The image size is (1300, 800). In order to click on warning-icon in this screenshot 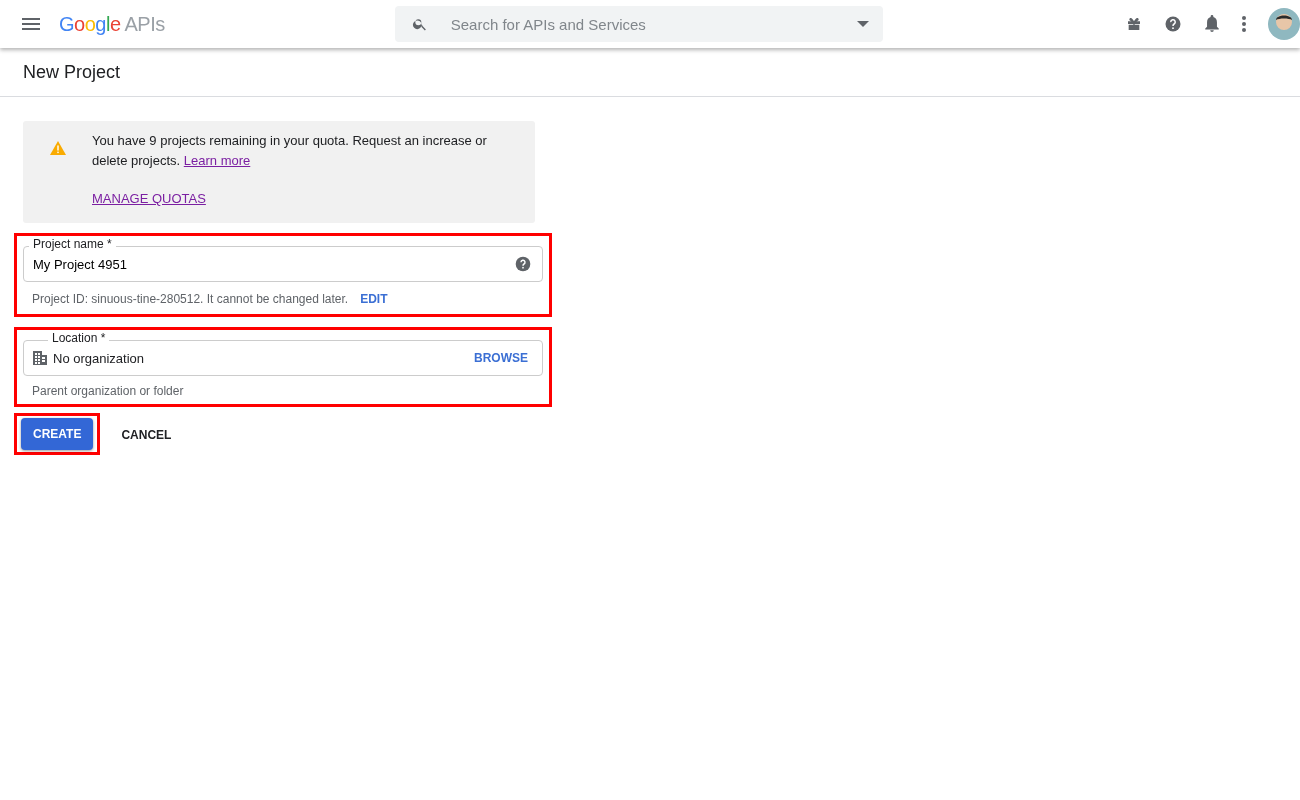, I will do `click(58, 148)`.